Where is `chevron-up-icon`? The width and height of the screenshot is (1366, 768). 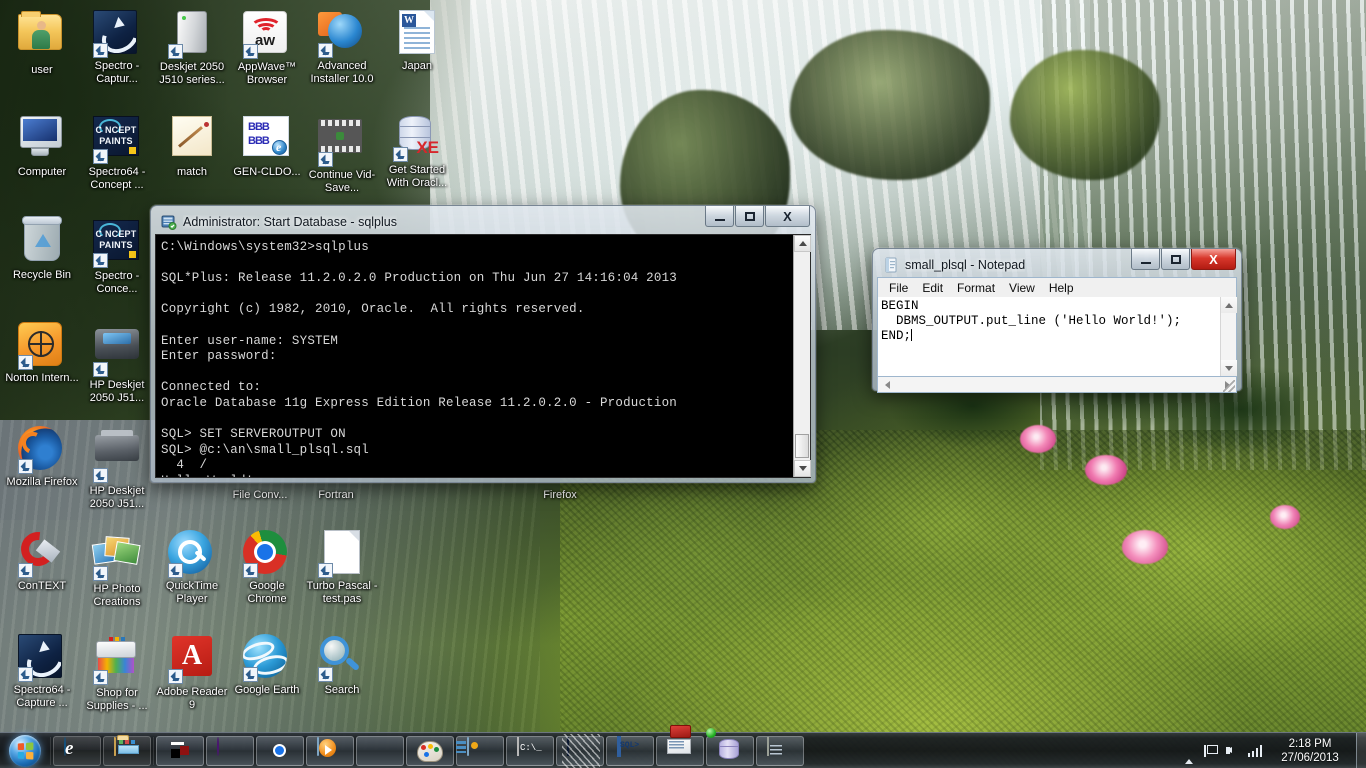
chevron-up-icon is located at coordinates (1189, 751).